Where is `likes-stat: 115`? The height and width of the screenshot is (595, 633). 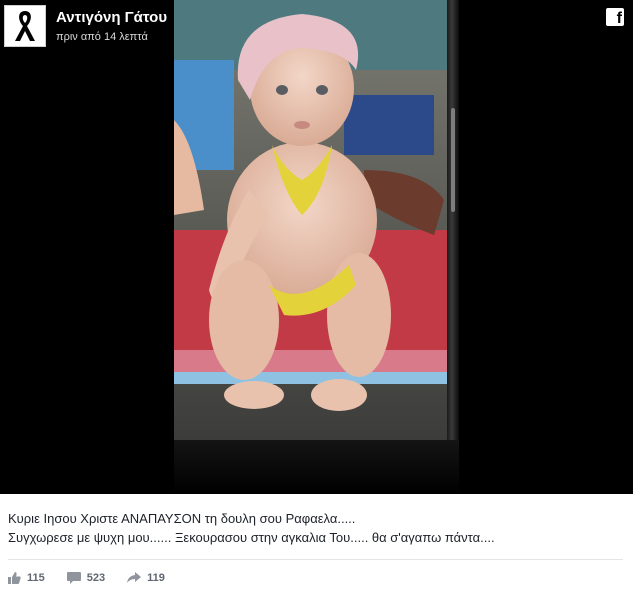 likes-stat: 115 is located at coordinates (26, 578).